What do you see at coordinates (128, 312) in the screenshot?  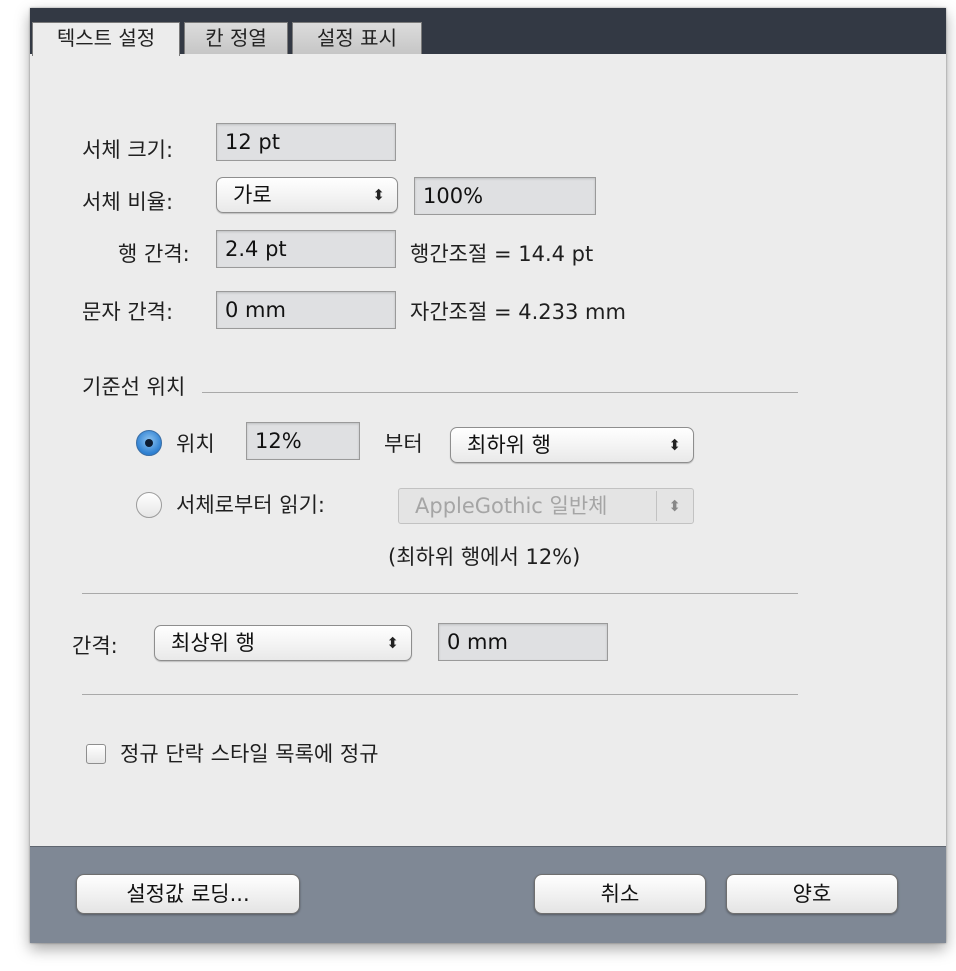 I see `char-spacing-label: 문자 간격:` at bounding box center [128, 312].